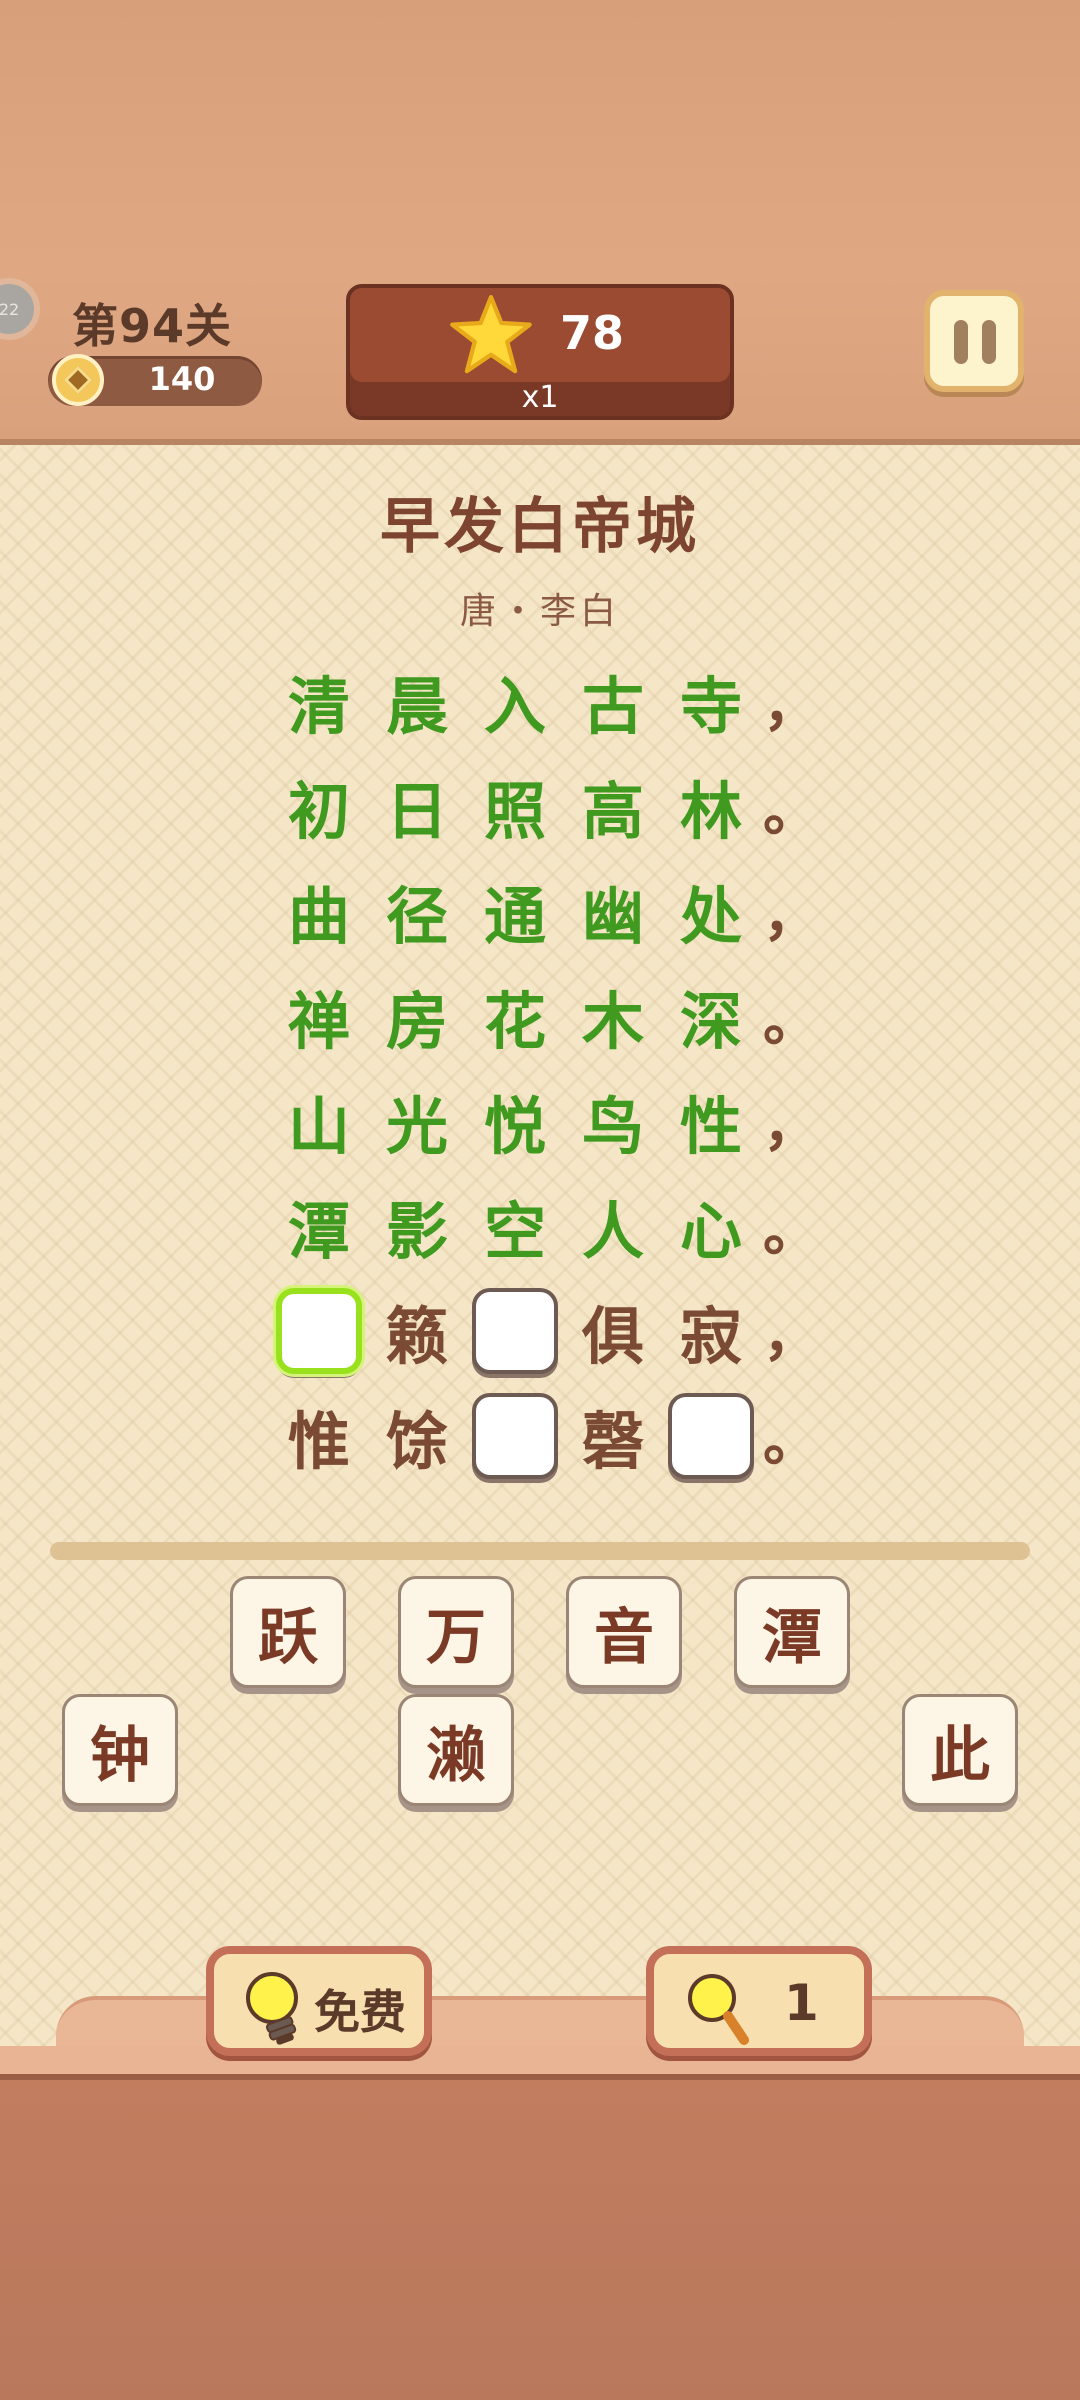 The height and width of the screenshot is (2400, 1080). Describe the element at coordinates (416, 1126) in the screenshot. I see `poem-char-solved: 光` at that location.